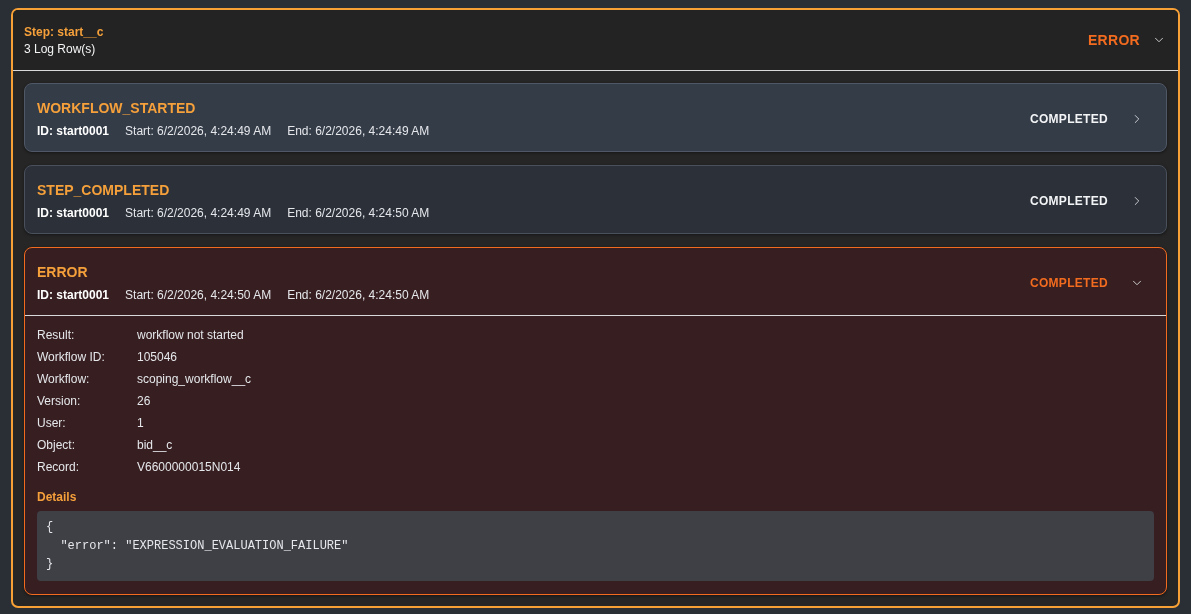  Describe the element at coordinates (198, 295) in the screenshot. I see `start-time: Start: 6/2/2026, 4:24:50 AM` at that location.